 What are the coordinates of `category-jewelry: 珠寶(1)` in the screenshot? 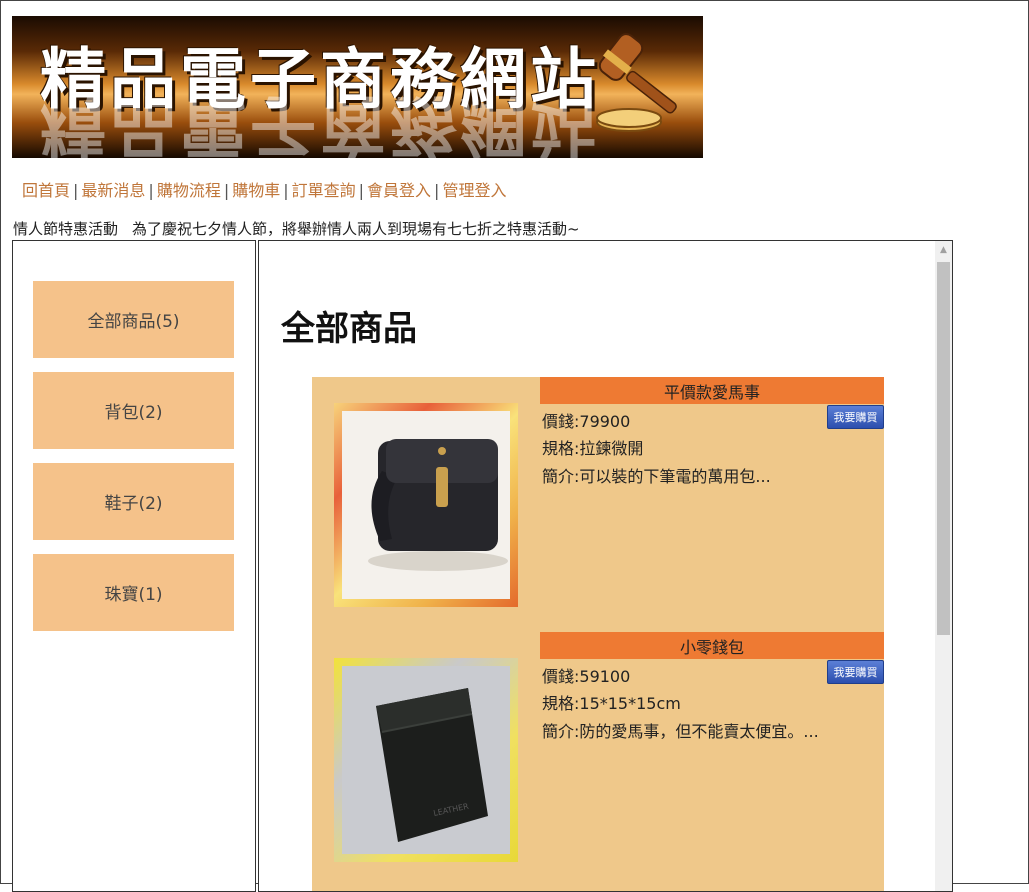 It's located at (133, 592).